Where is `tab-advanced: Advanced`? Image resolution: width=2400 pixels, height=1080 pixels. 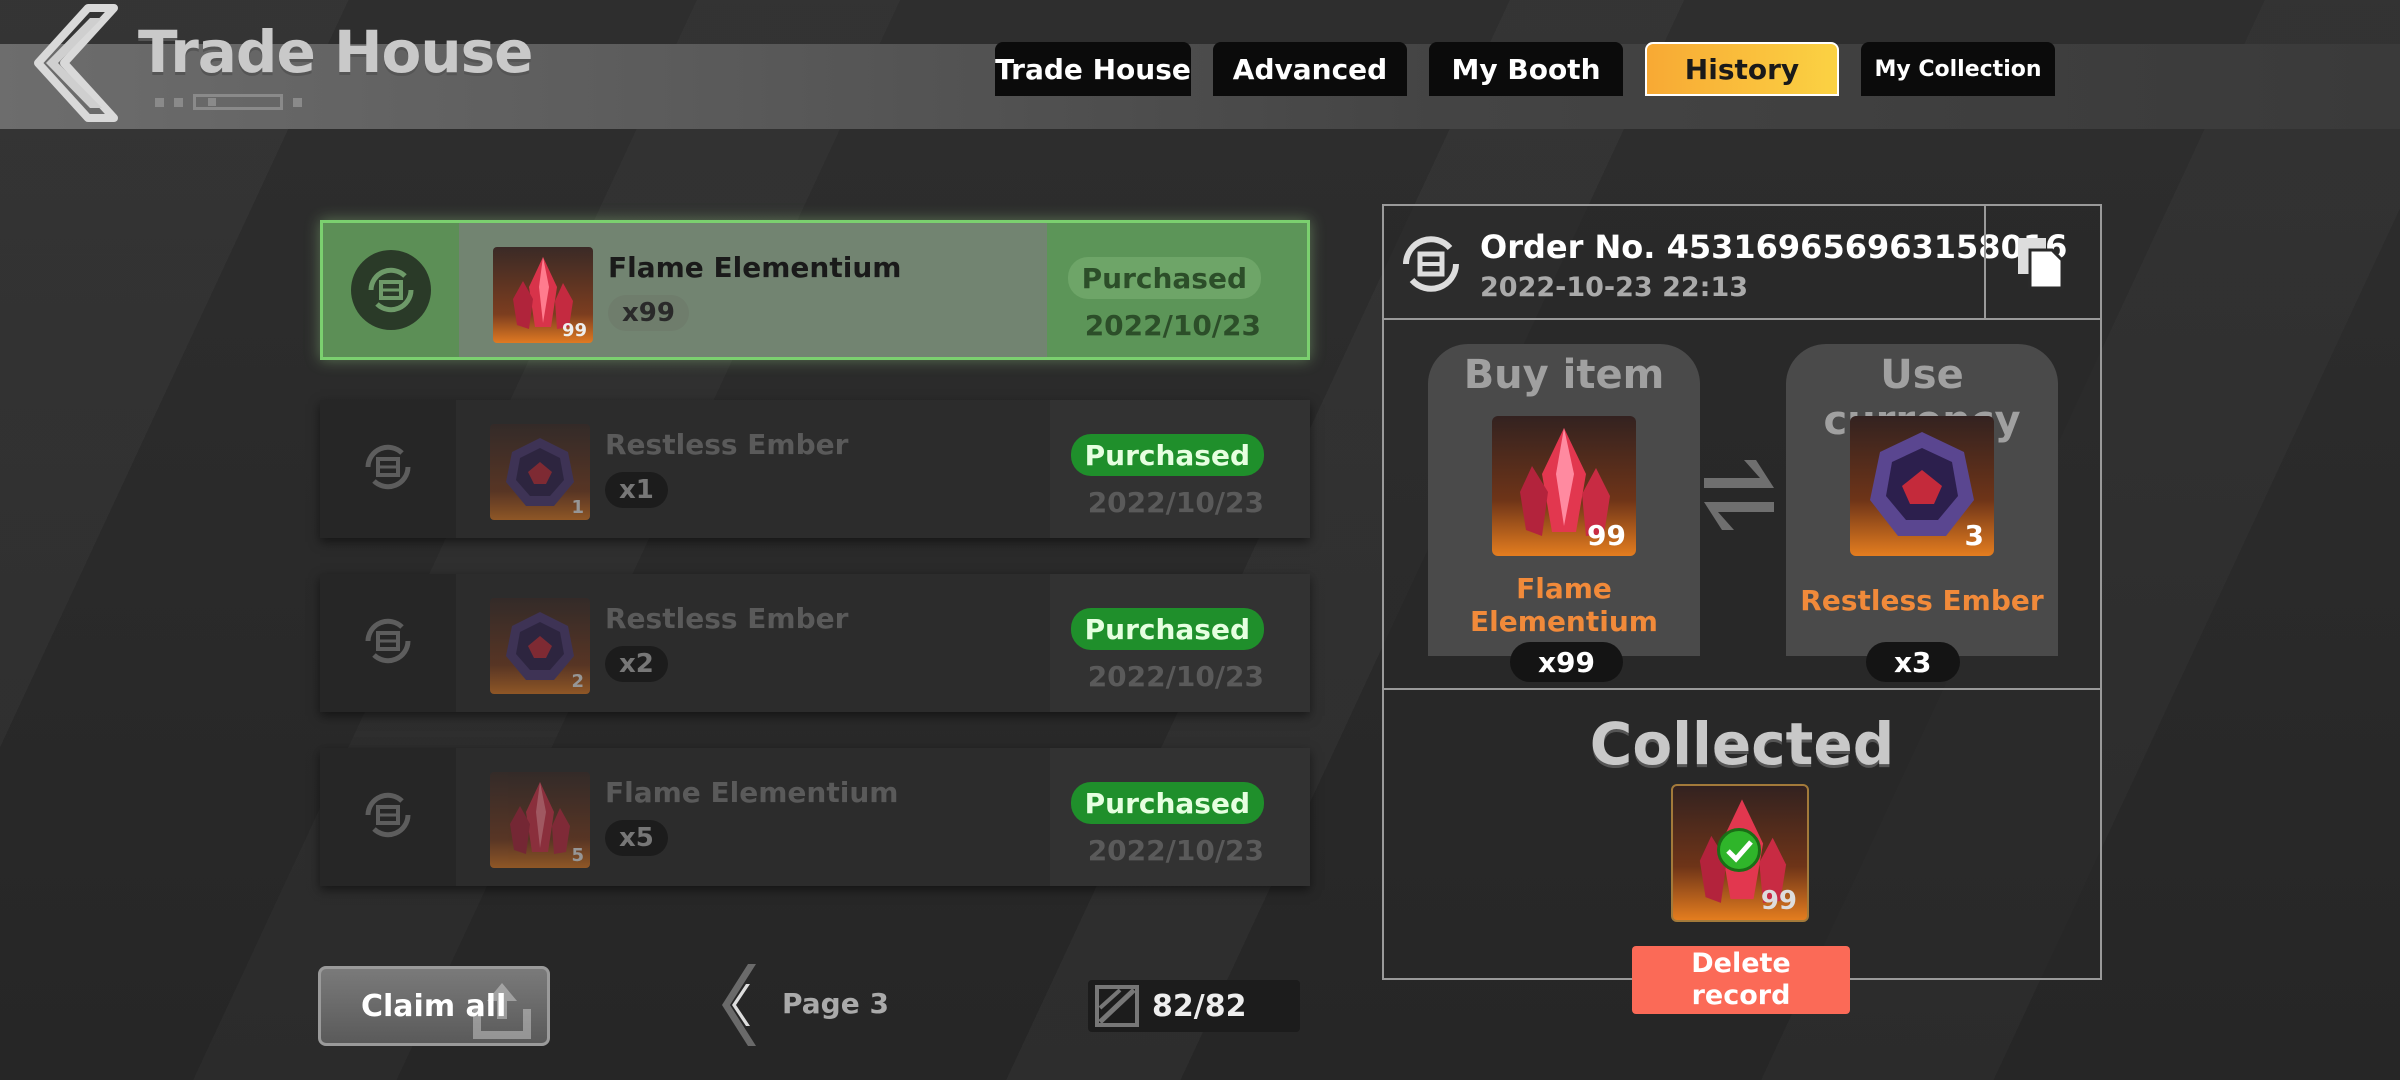
tab-advanced: Advanced is located at coordinates (1310, 69).